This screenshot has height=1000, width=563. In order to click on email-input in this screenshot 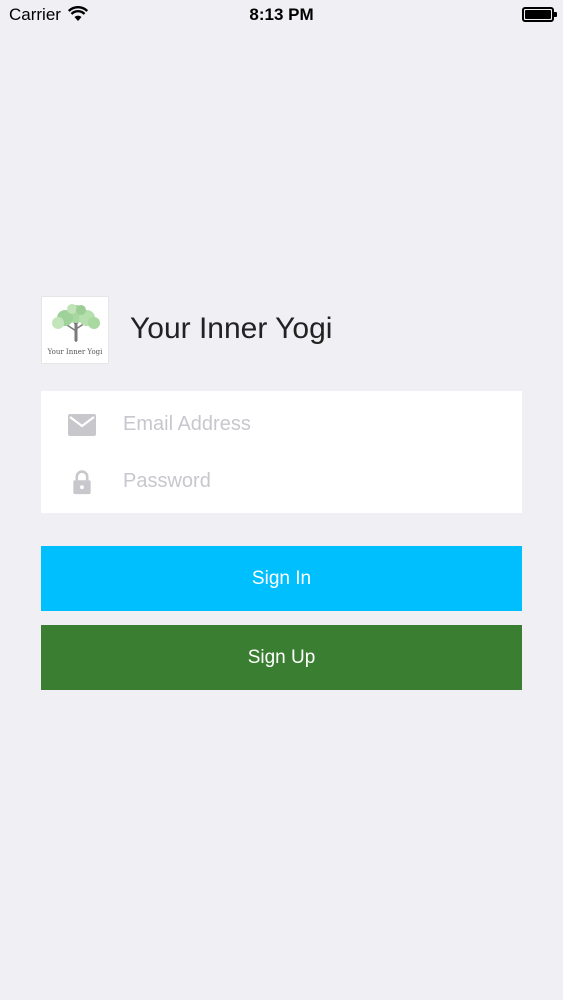, I will do `click(313, 424)`.